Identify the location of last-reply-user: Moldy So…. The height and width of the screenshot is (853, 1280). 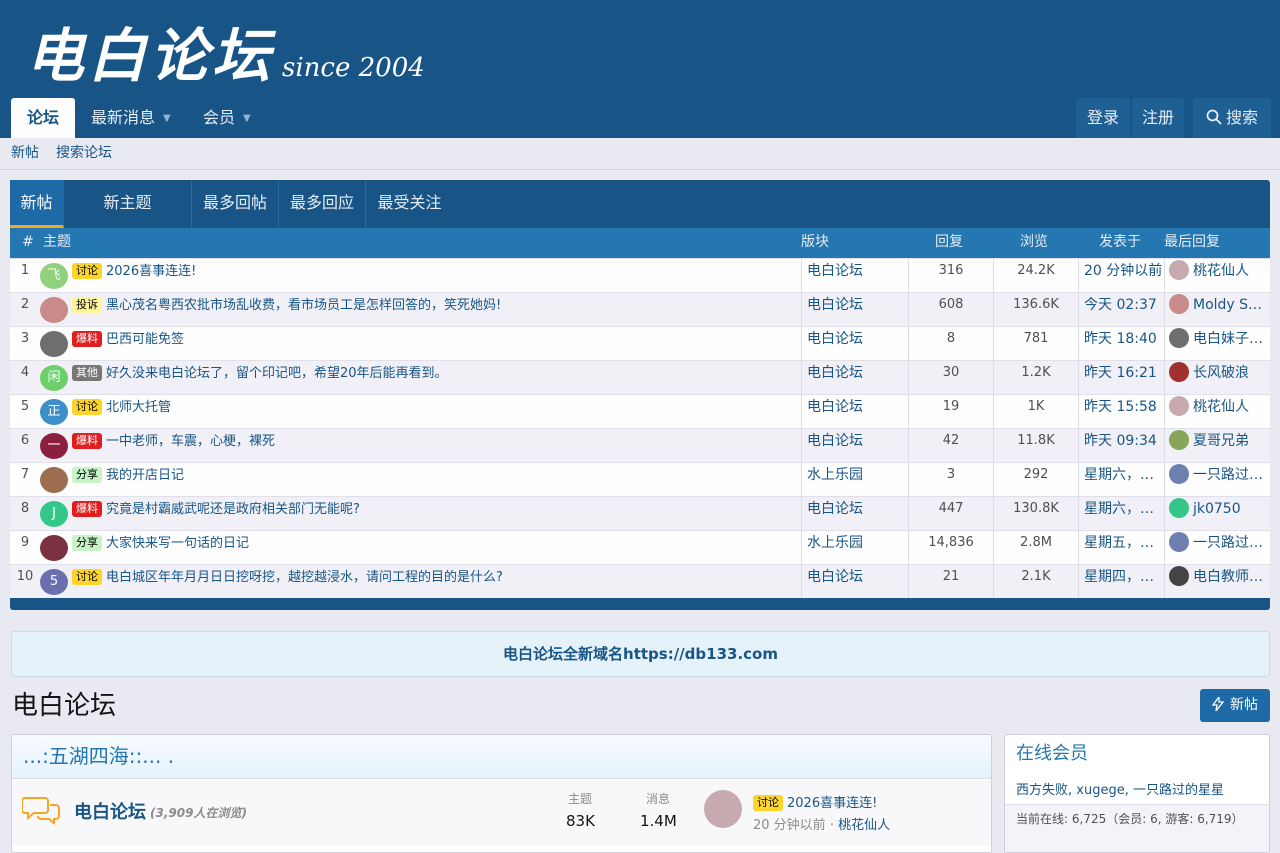
(1217, 309).